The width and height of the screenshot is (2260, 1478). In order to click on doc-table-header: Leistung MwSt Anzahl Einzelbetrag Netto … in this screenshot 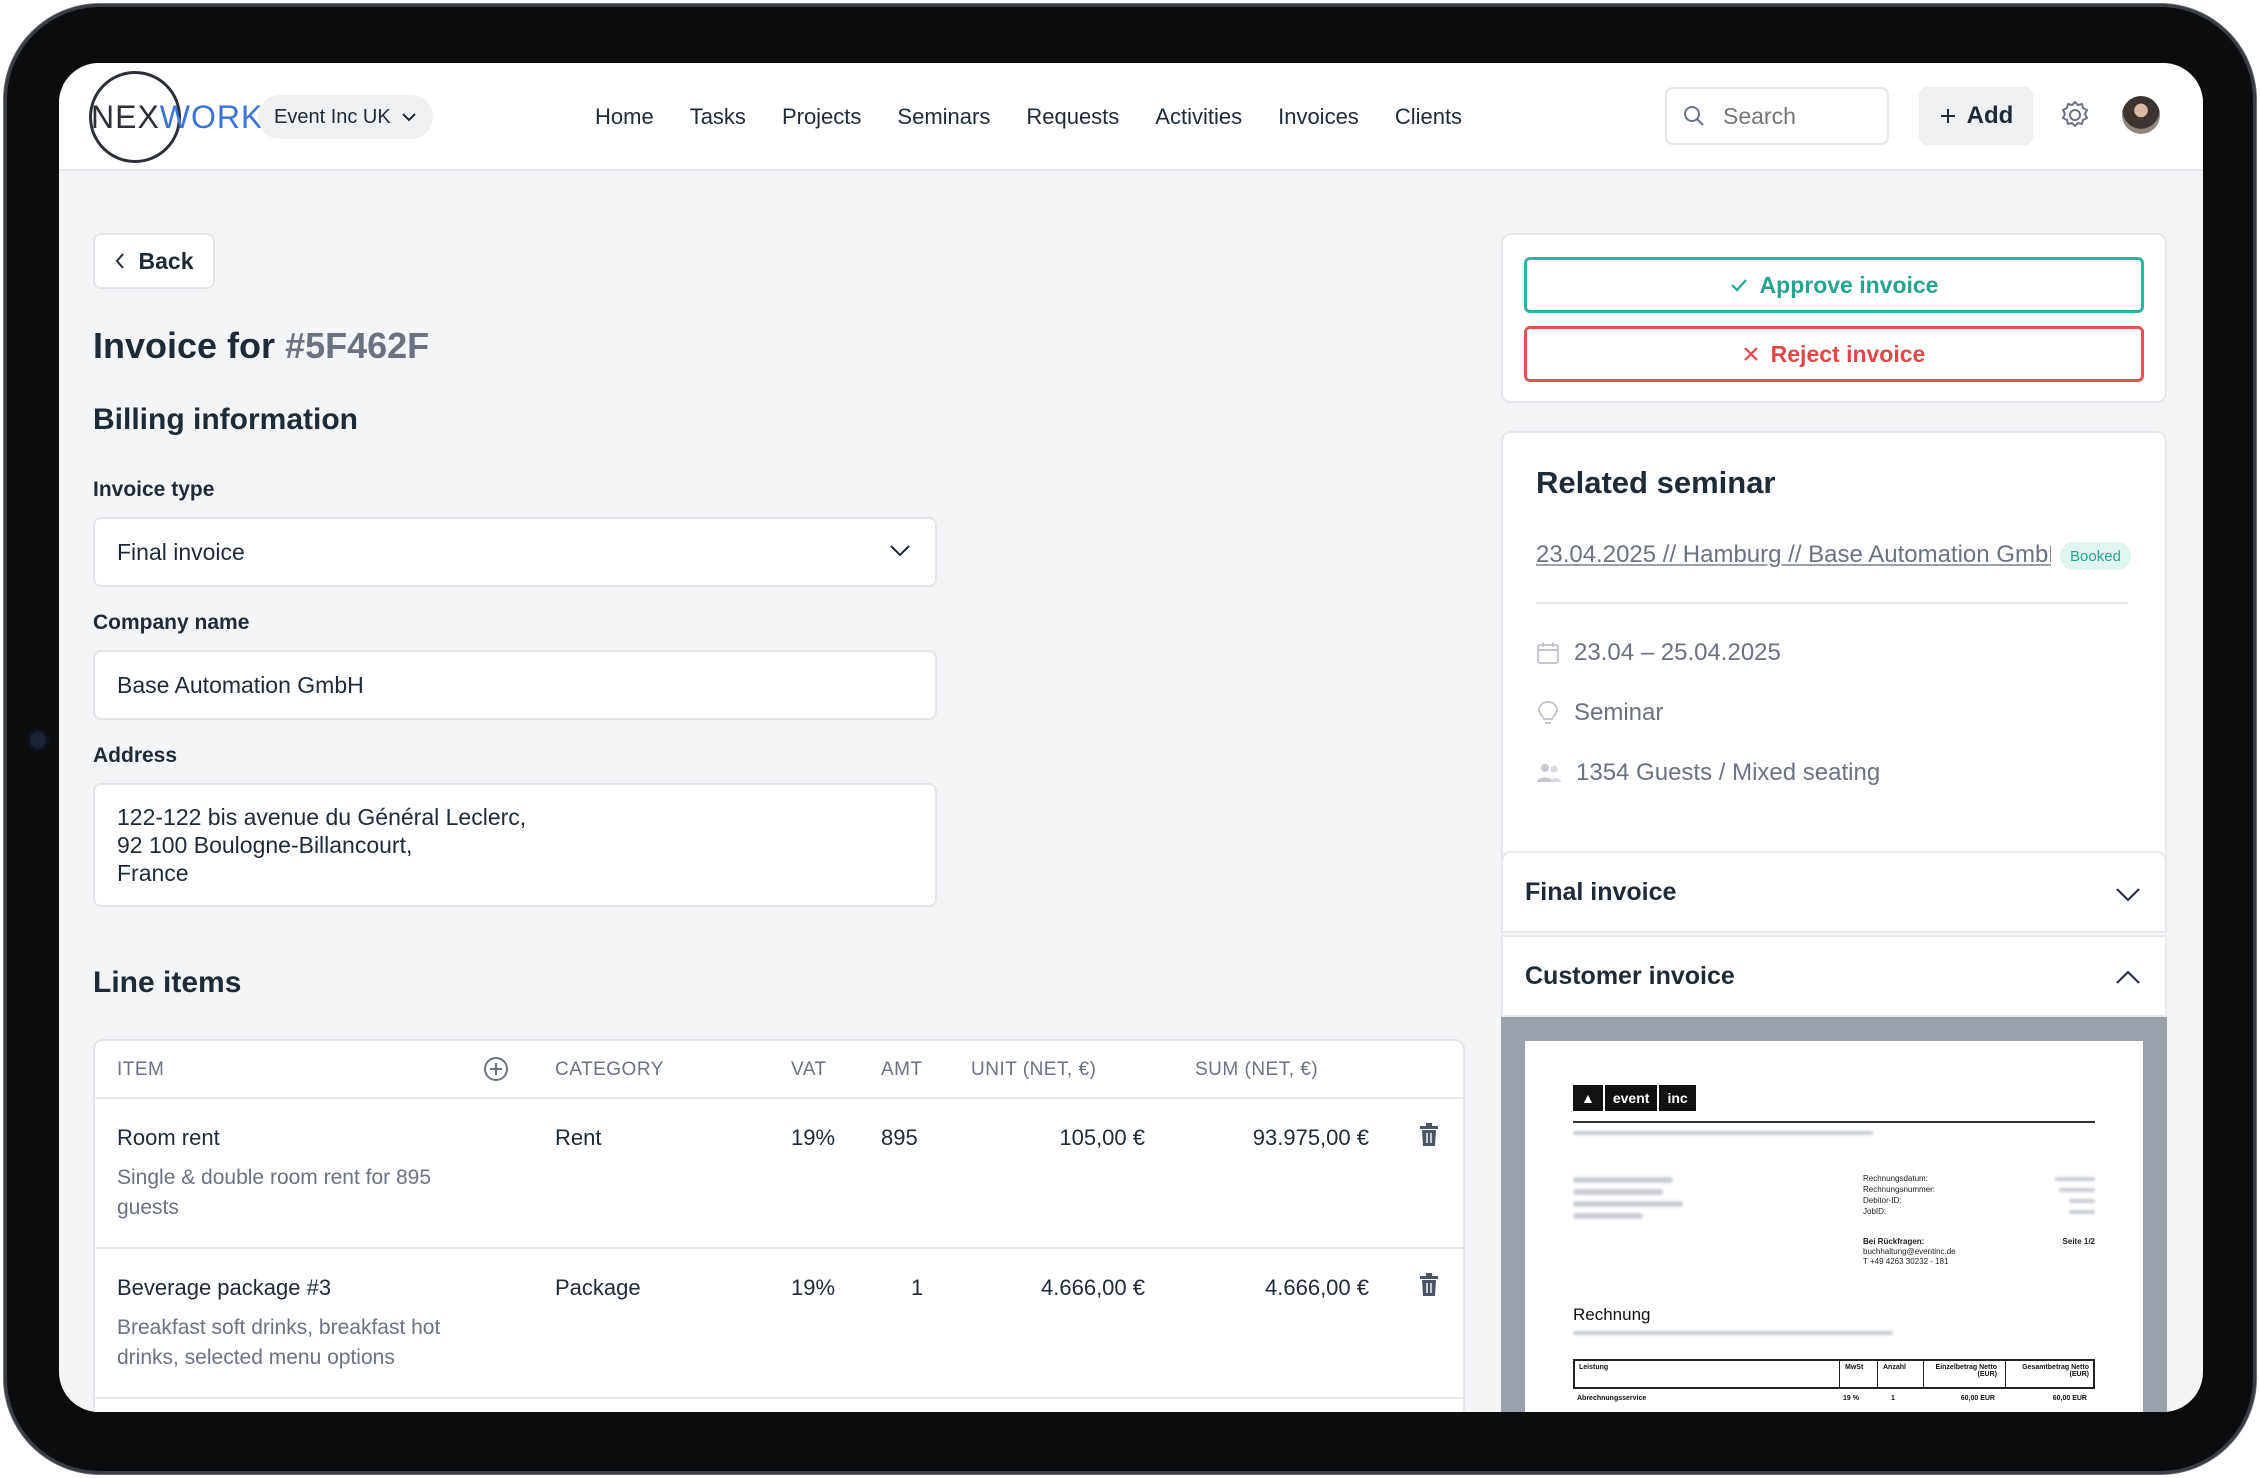, I will do `click(1834, 1374)`.